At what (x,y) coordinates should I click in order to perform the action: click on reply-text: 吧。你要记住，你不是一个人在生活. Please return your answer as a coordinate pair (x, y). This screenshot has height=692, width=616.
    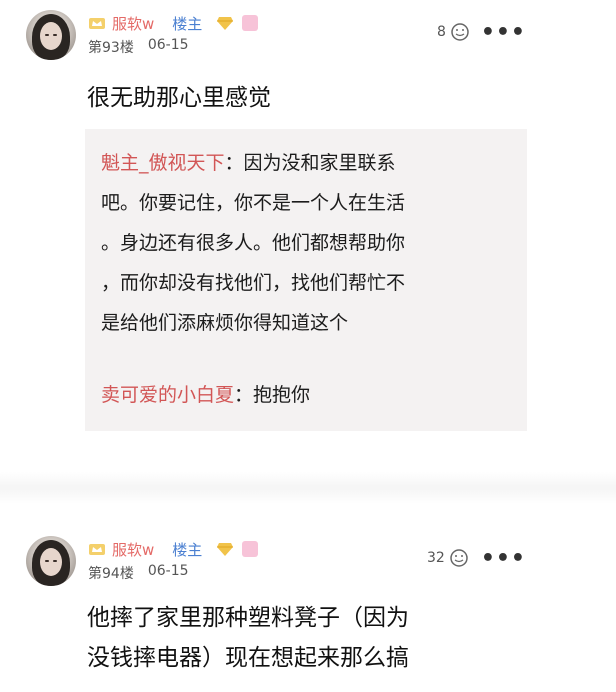
    Looking at the image, I should click on (253, 203).